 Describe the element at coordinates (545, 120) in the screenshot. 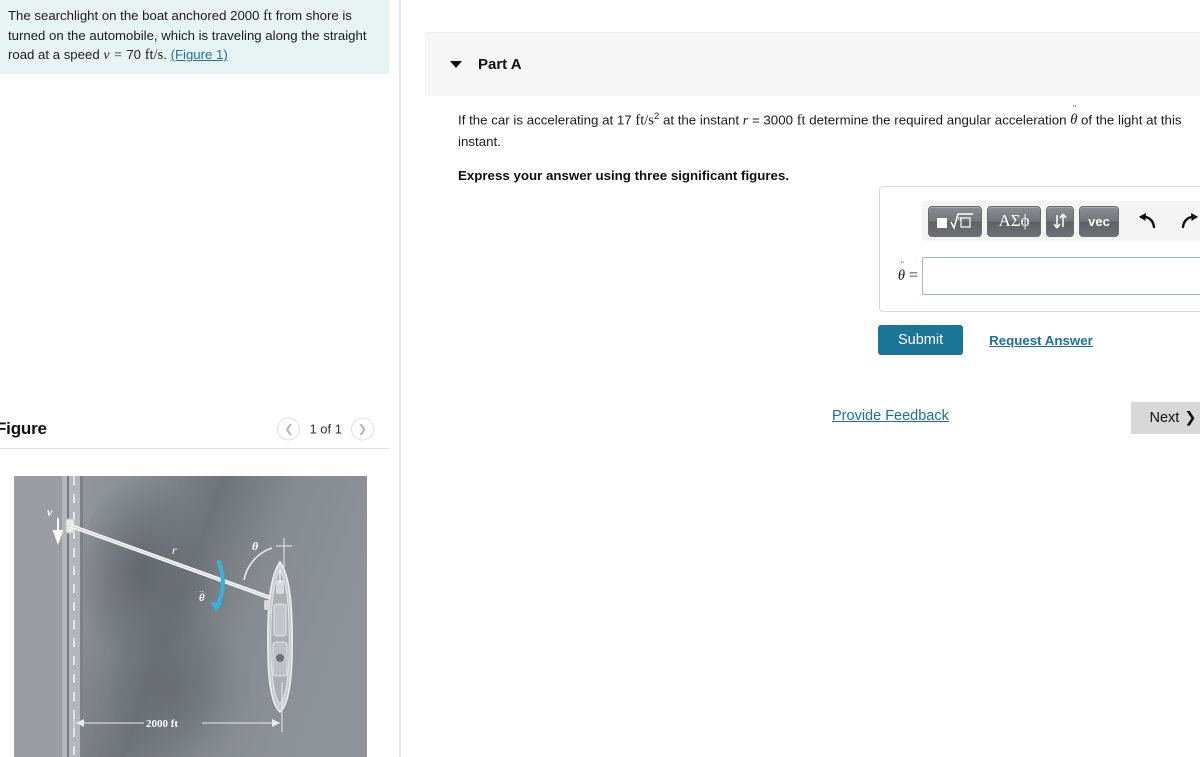

I see `question-t1: If the car is accelerating at 17` at that location.